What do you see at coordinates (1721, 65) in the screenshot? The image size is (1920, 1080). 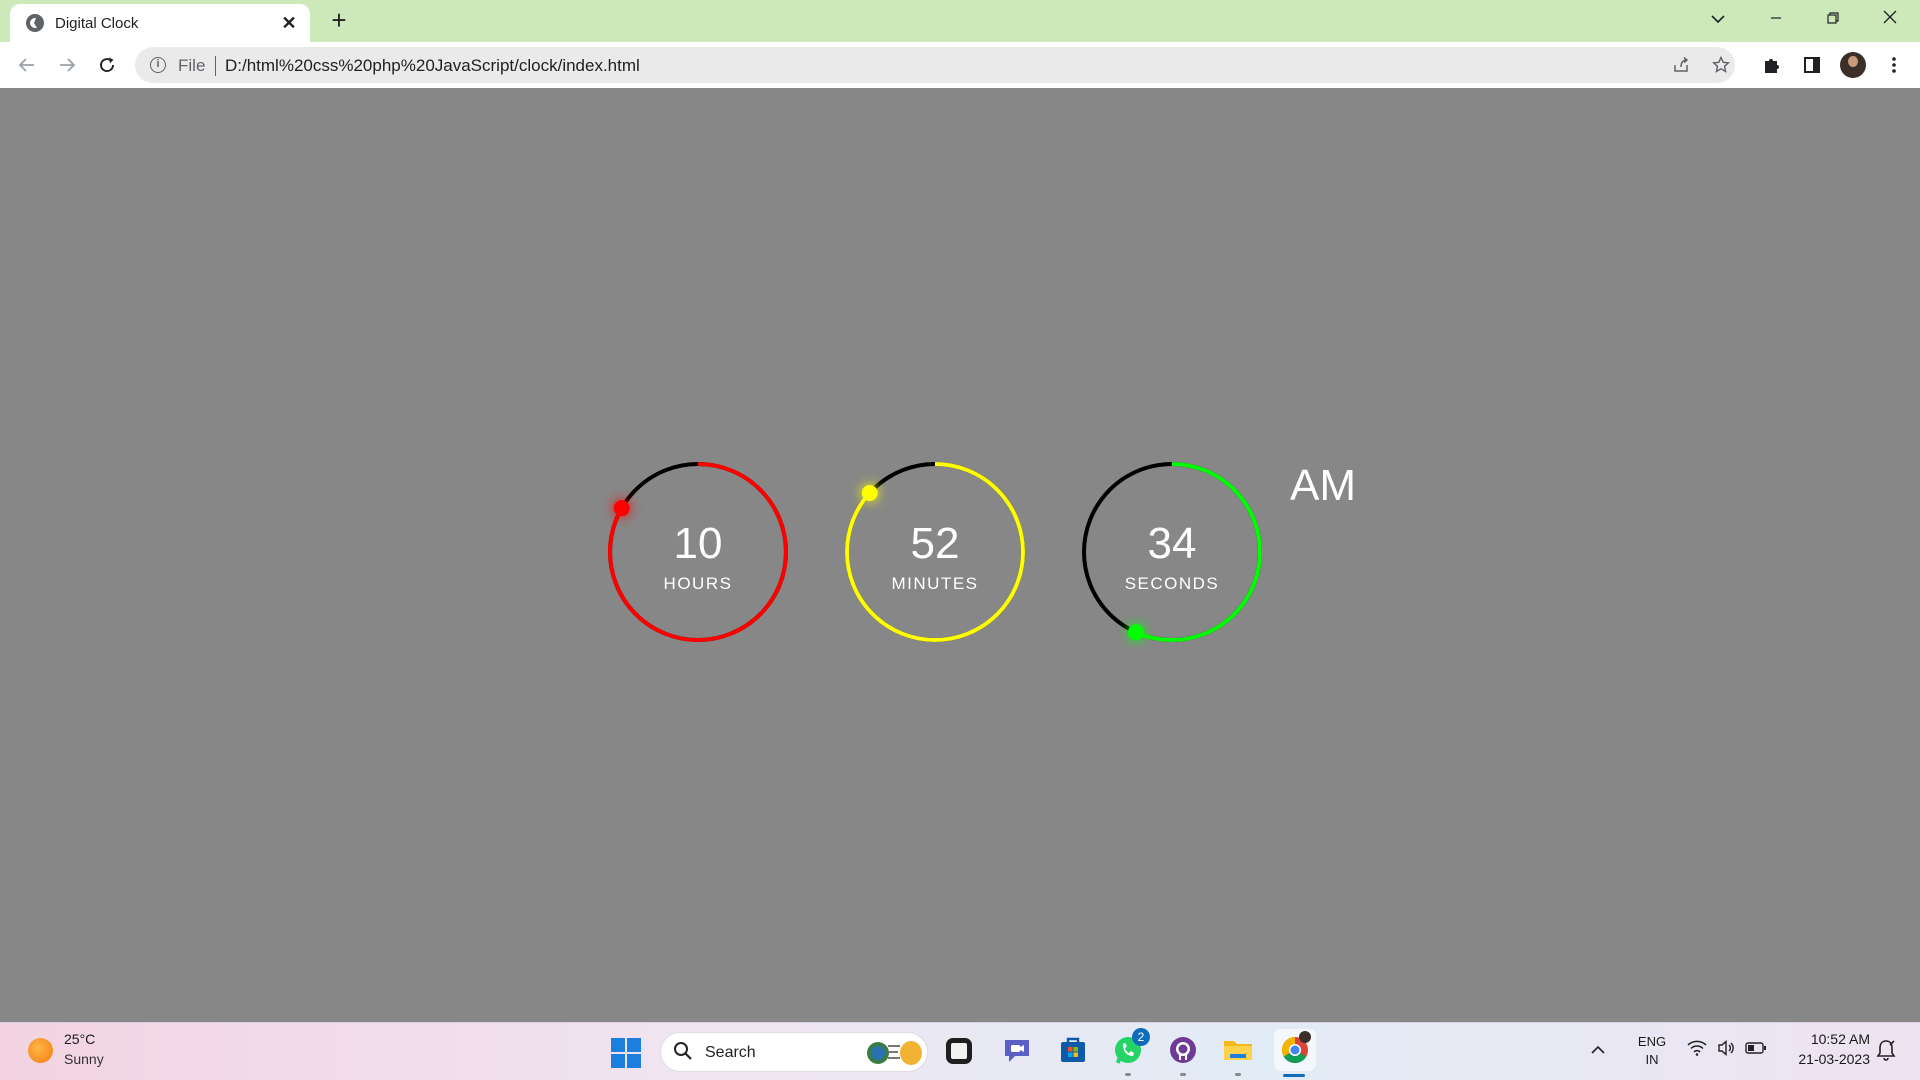 I see `bookmark-star-icon` at bounding box center [1721, 65].